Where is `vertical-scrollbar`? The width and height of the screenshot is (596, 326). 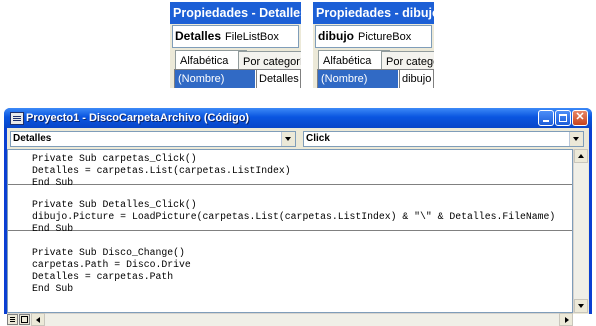
vertical-scrollbar is located at coordinates (580, 231).